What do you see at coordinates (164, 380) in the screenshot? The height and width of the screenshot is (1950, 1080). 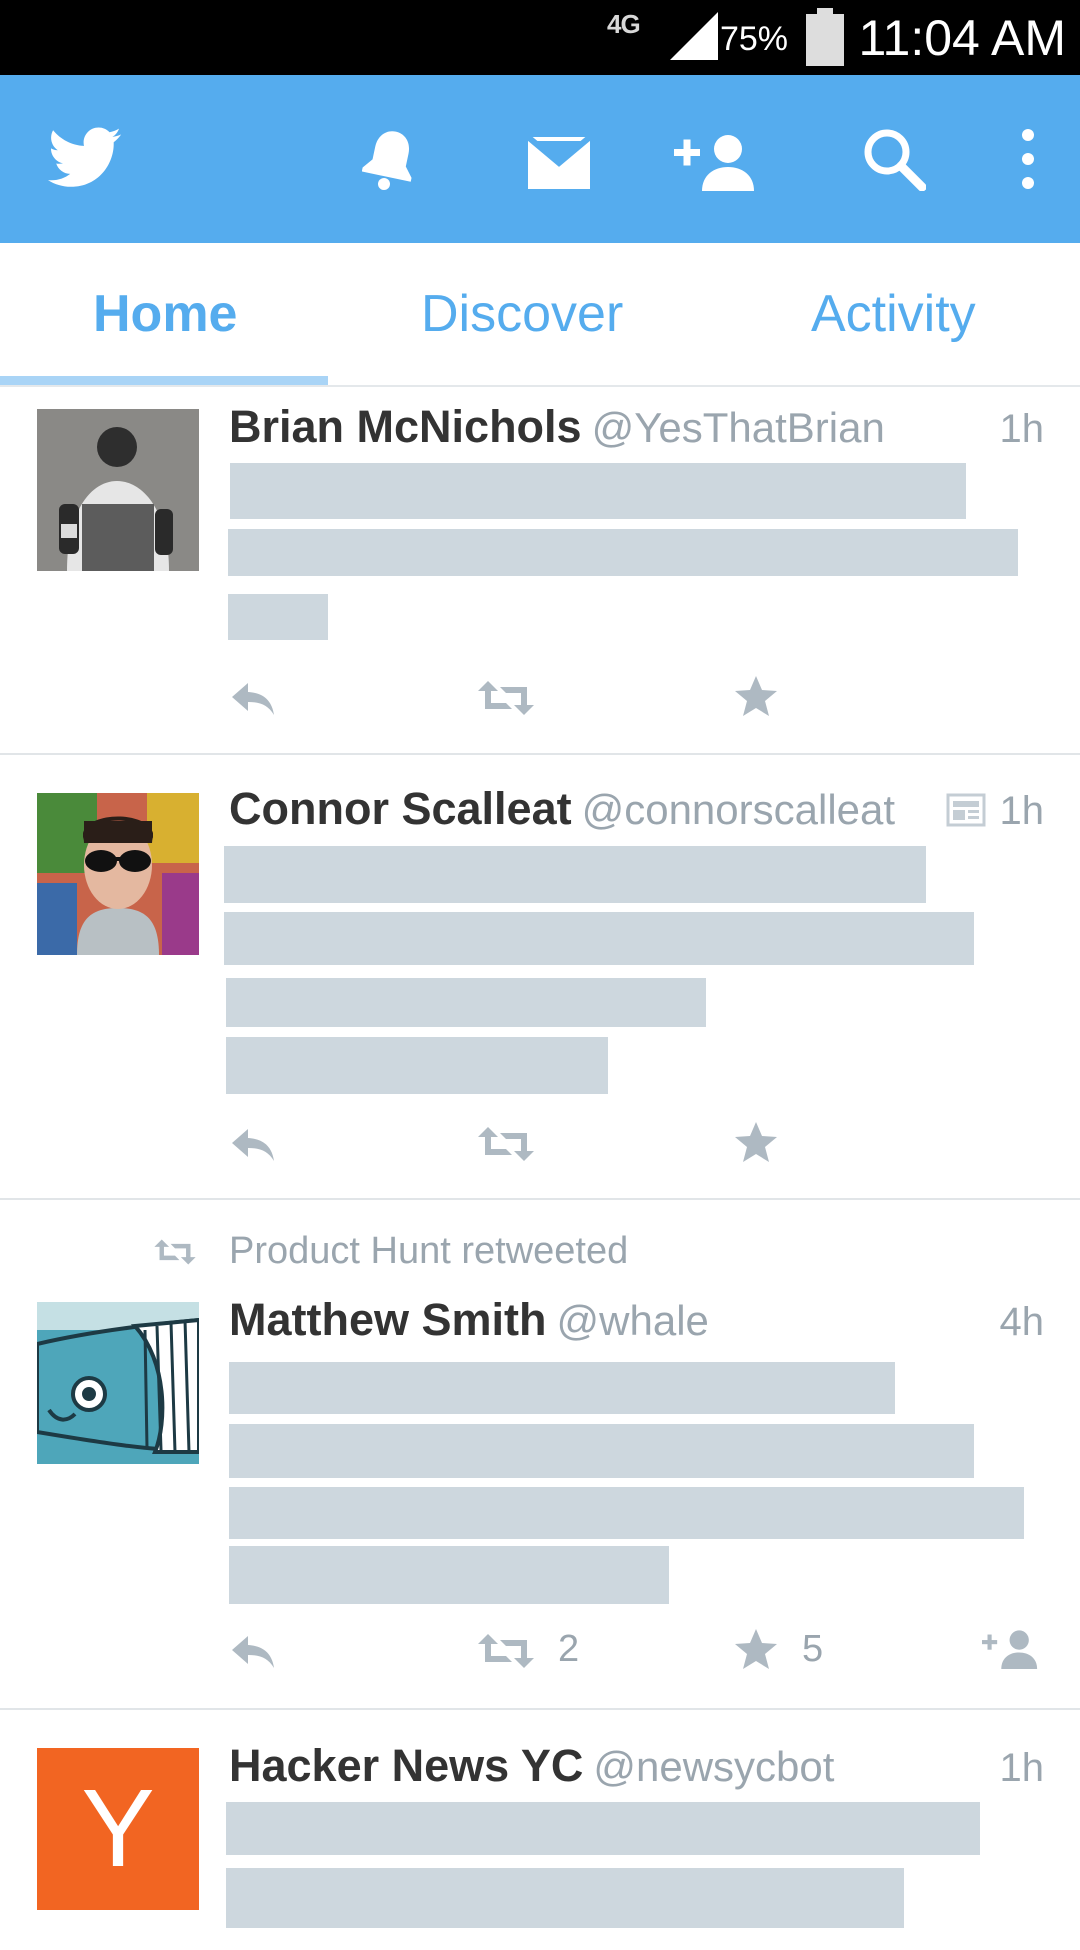 I see `active-tab-indicator` at bounding box center [164, 380].